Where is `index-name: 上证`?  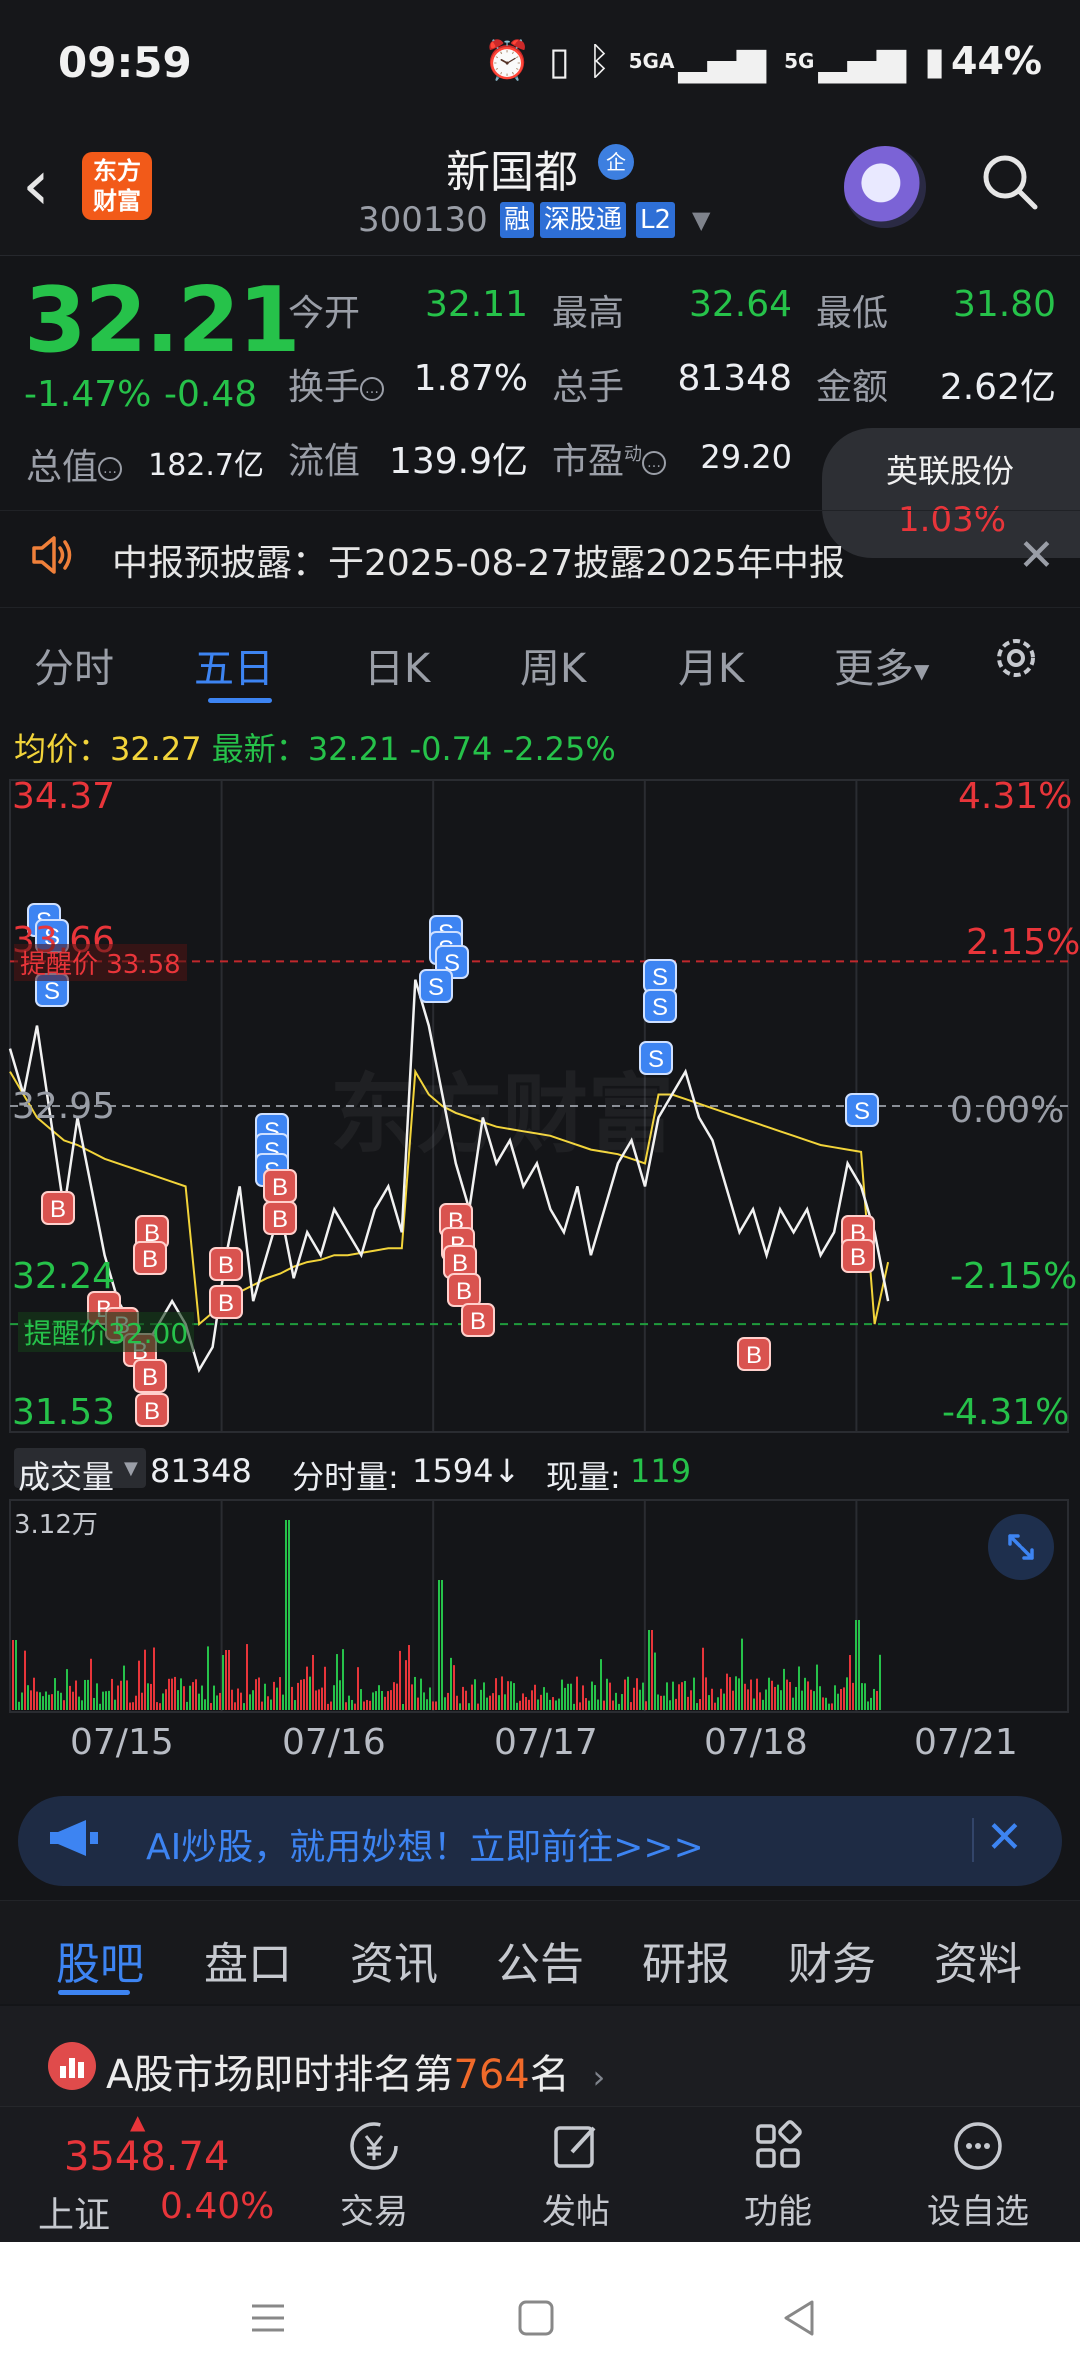
index-name: 上证 is located at coordinates (74, 2212).